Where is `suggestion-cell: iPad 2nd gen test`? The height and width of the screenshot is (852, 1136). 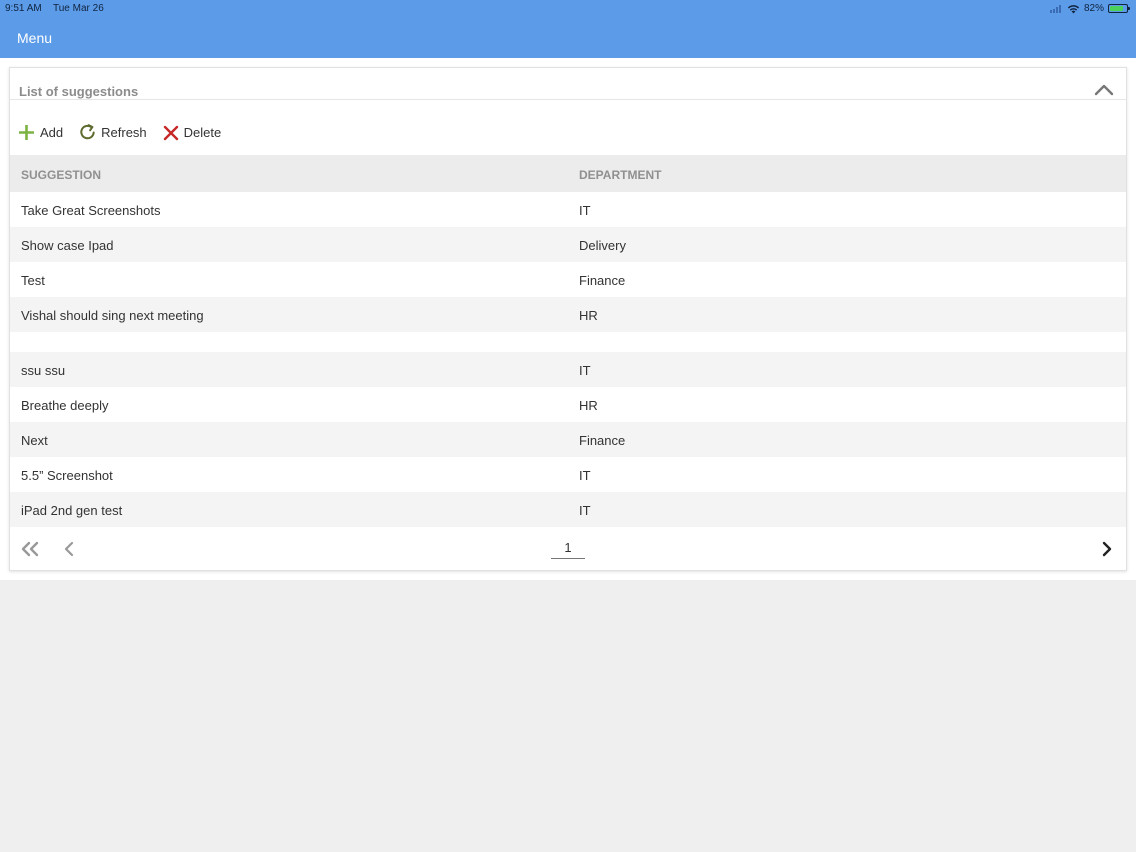 suggestion-cell: iPad 2nd gen test is located at coordinates (72, 510).